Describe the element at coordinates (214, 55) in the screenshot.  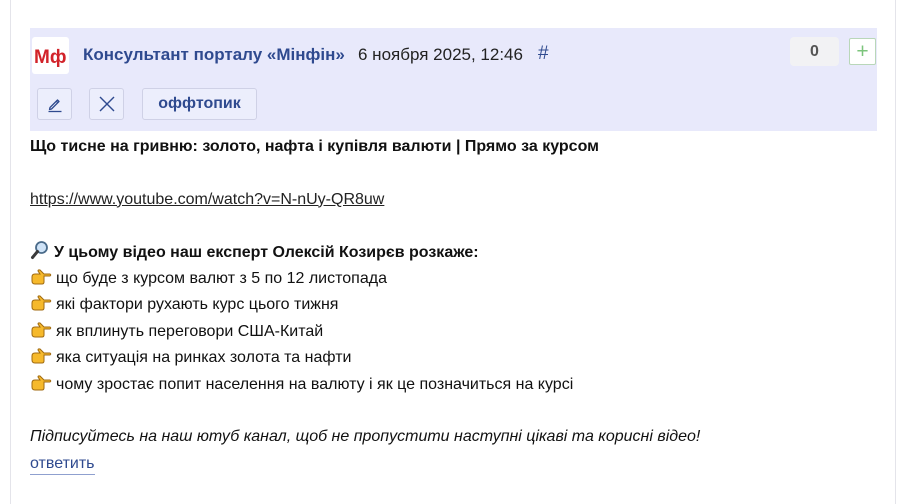
I see `author-link: Консультант порталу «Мінфін»` at that location.